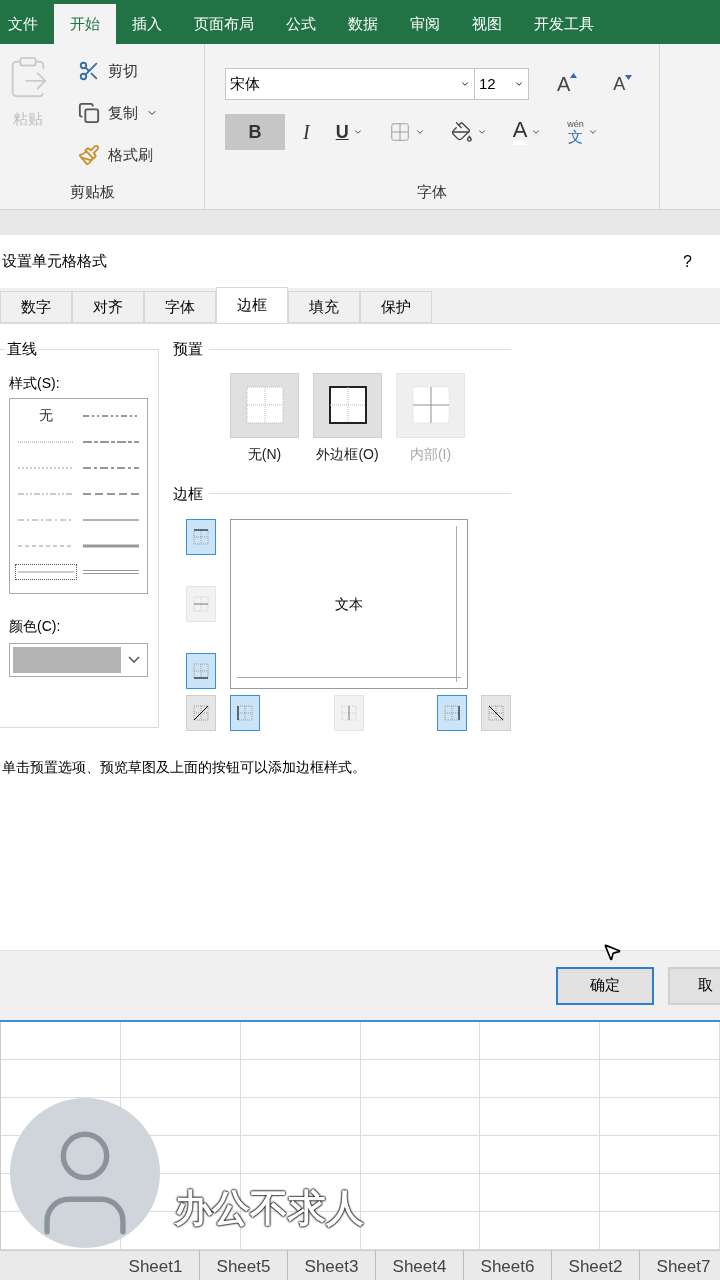 This screenshot has width=720, height=1280. I want to click on sheet-tab: Sheet5, so click(244, 1265).